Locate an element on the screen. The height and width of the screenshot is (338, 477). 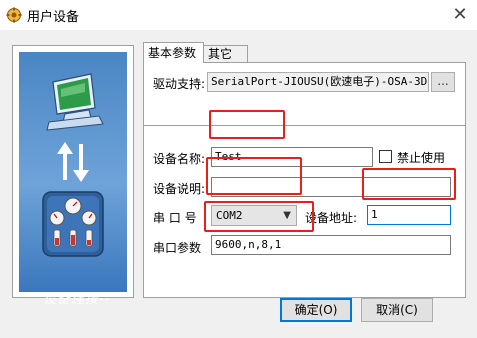
disable-label: 禁止使用 is located at coordinates (421, 158).